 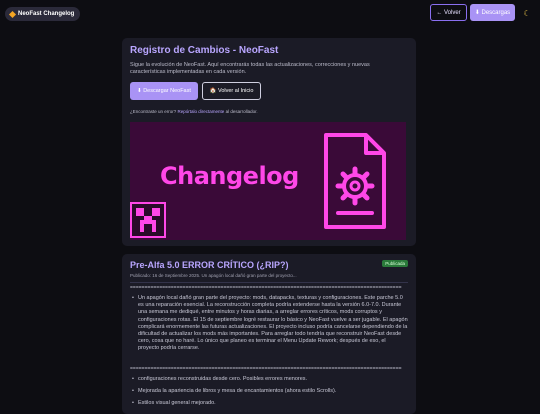 I want to click on download-neofast-label: ⬇ Descargar NeoFast, so click(x=164, y=91).